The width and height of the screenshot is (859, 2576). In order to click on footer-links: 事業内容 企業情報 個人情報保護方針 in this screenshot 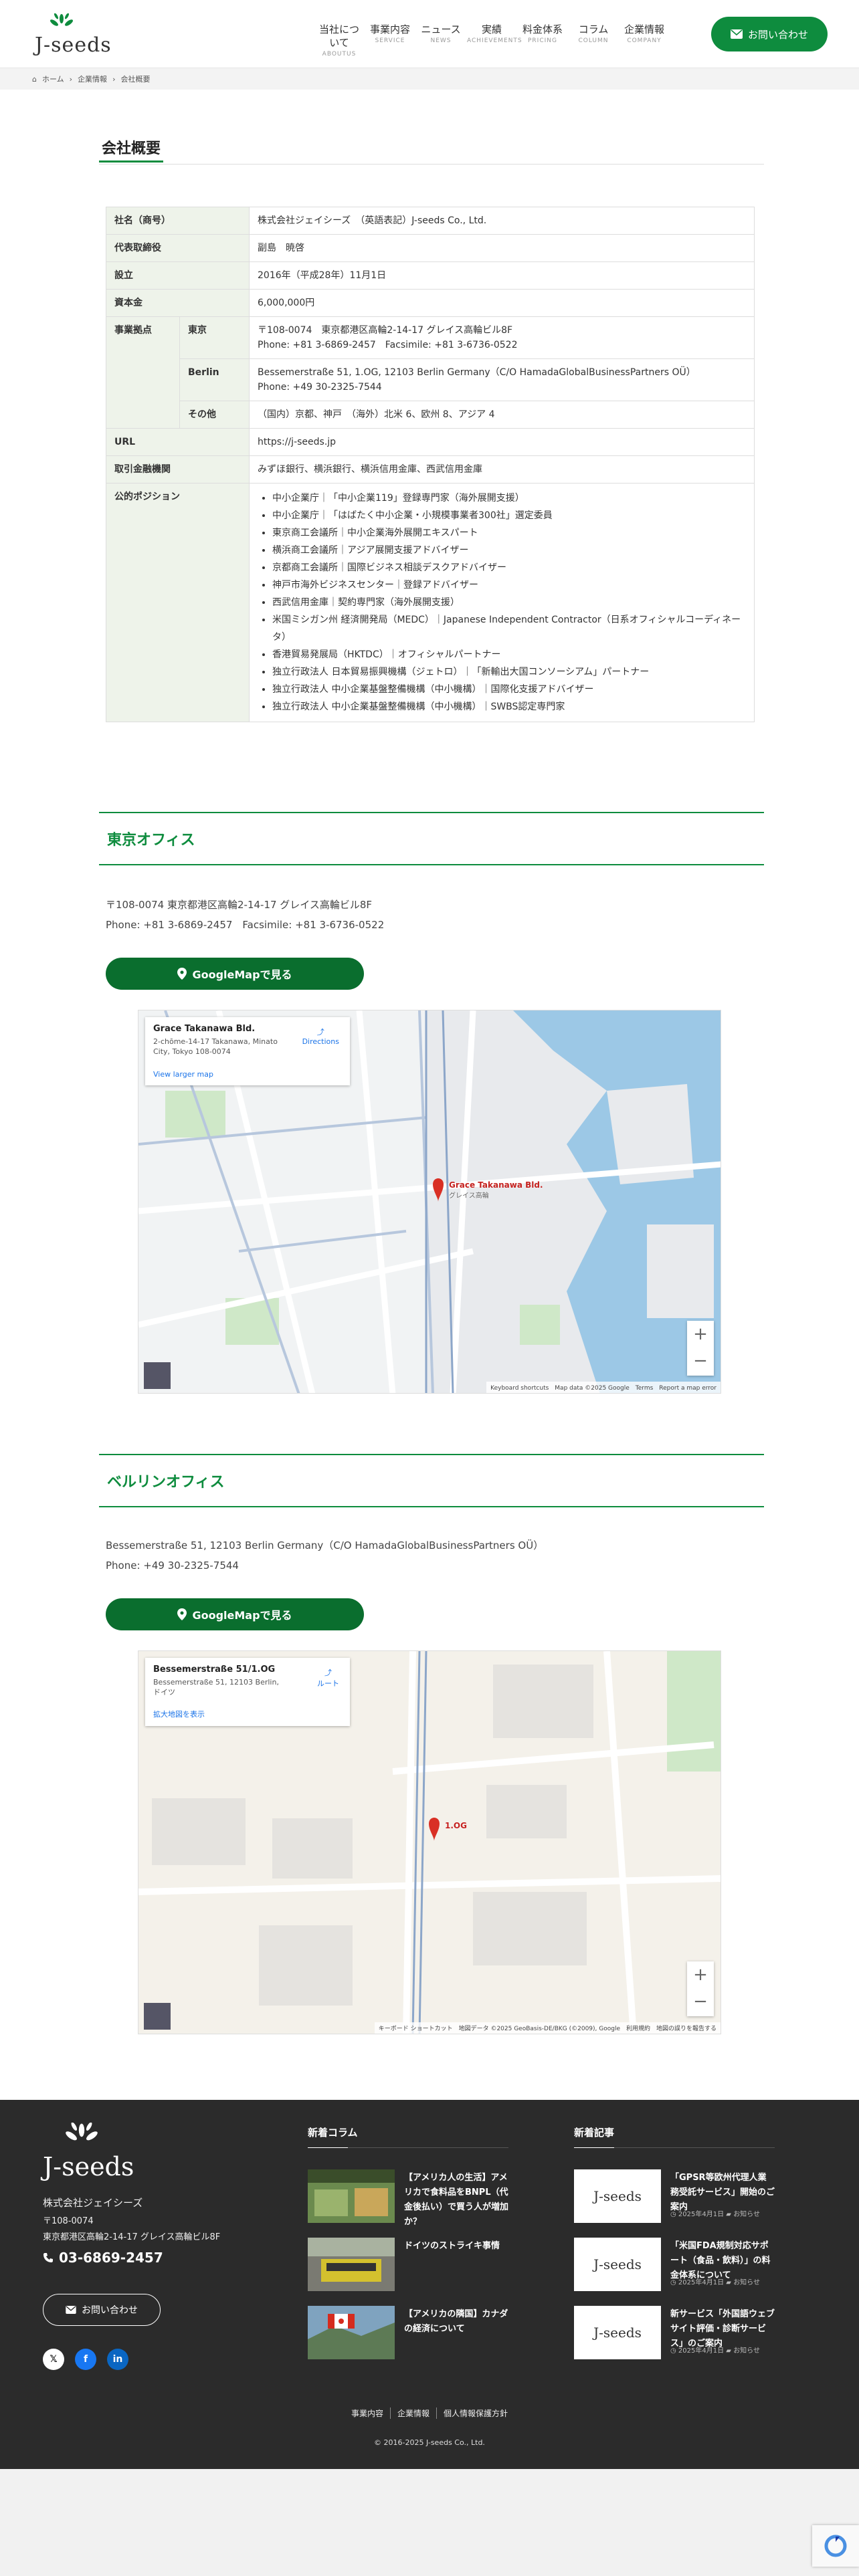, I will do `click(429, 2413)`.